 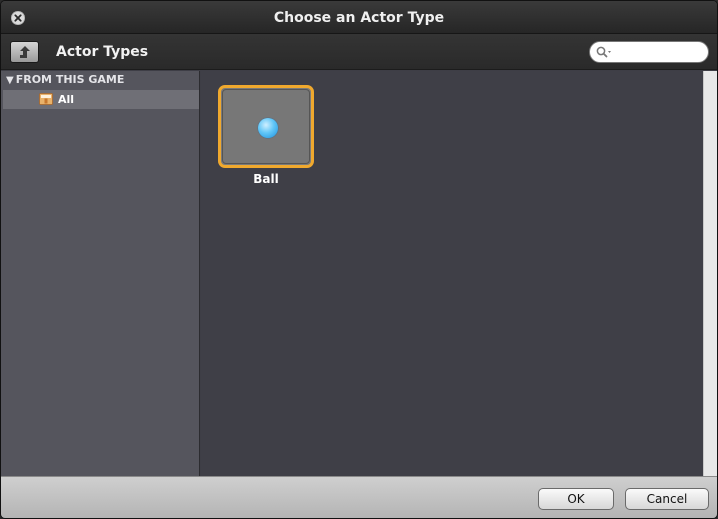 I want to click on search-input, so click(x=659, y=52).